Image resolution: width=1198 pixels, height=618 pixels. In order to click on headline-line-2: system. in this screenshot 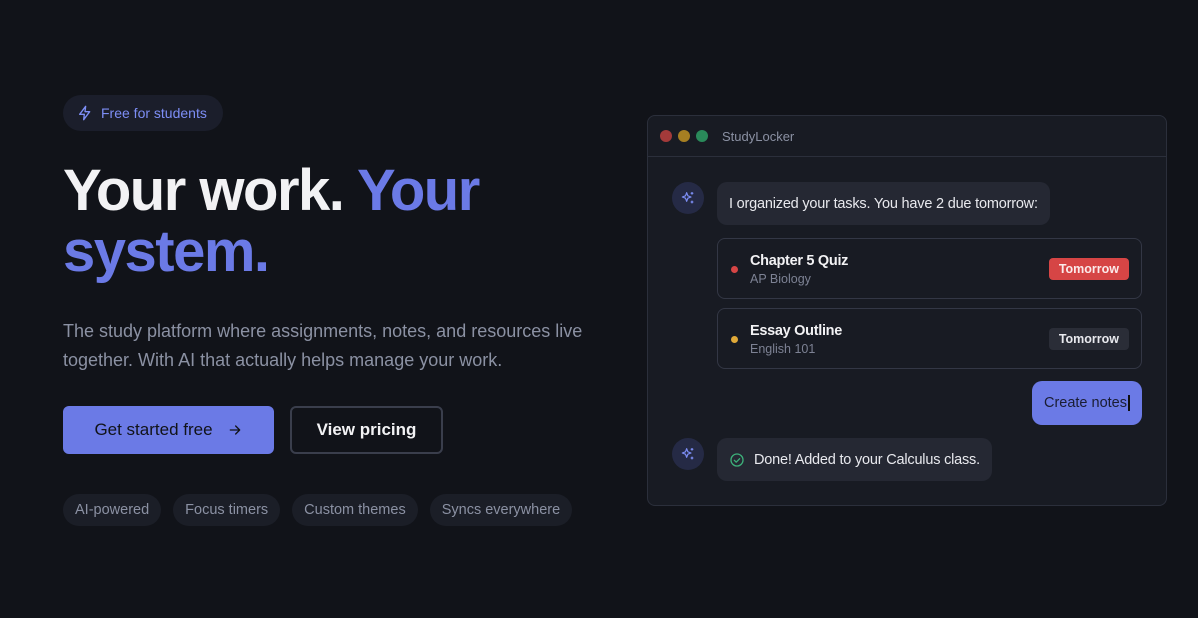, I will do `click(166, 251)`.